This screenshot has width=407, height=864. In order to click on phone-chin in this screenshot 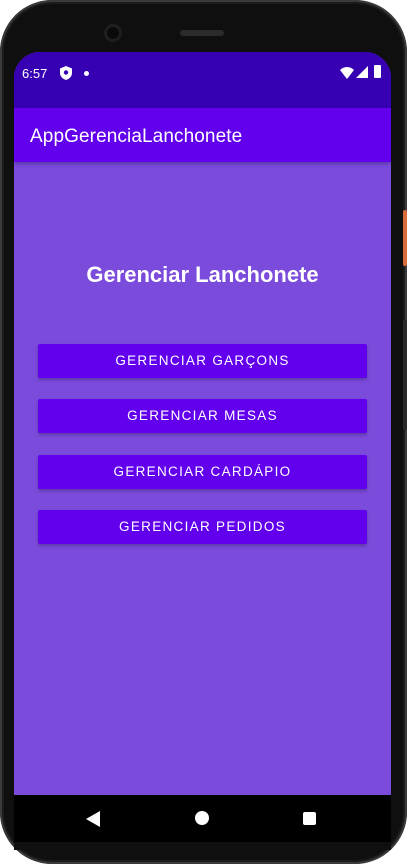, I will do `click(202, 846)`.